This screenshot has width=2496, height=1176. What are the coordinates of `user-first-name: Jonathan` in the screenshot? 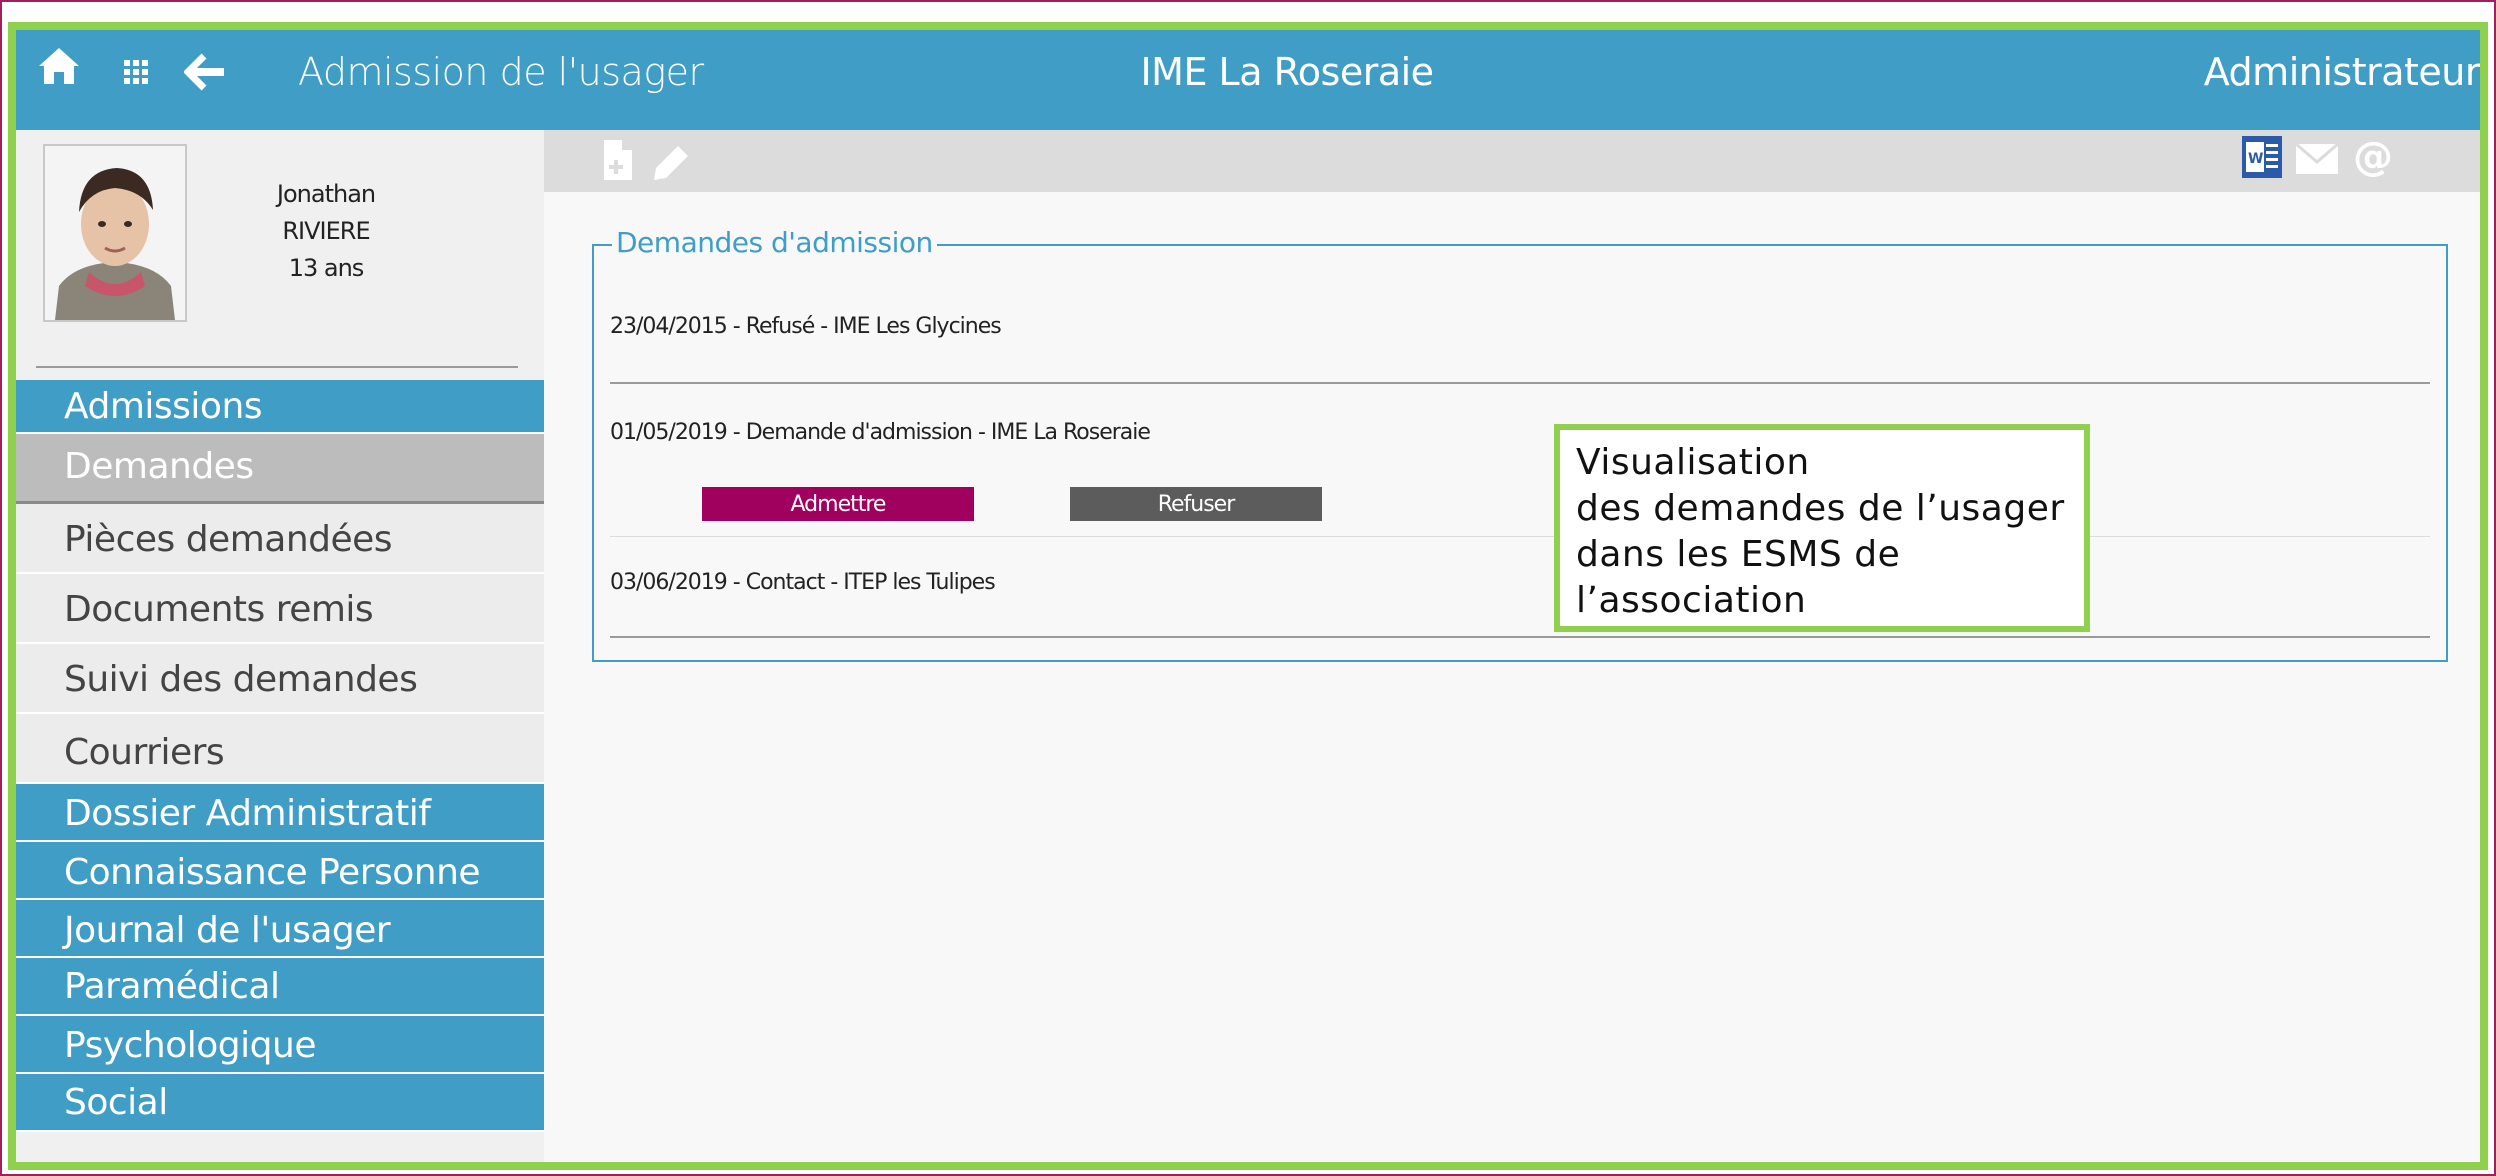 It's located at (326, 194).